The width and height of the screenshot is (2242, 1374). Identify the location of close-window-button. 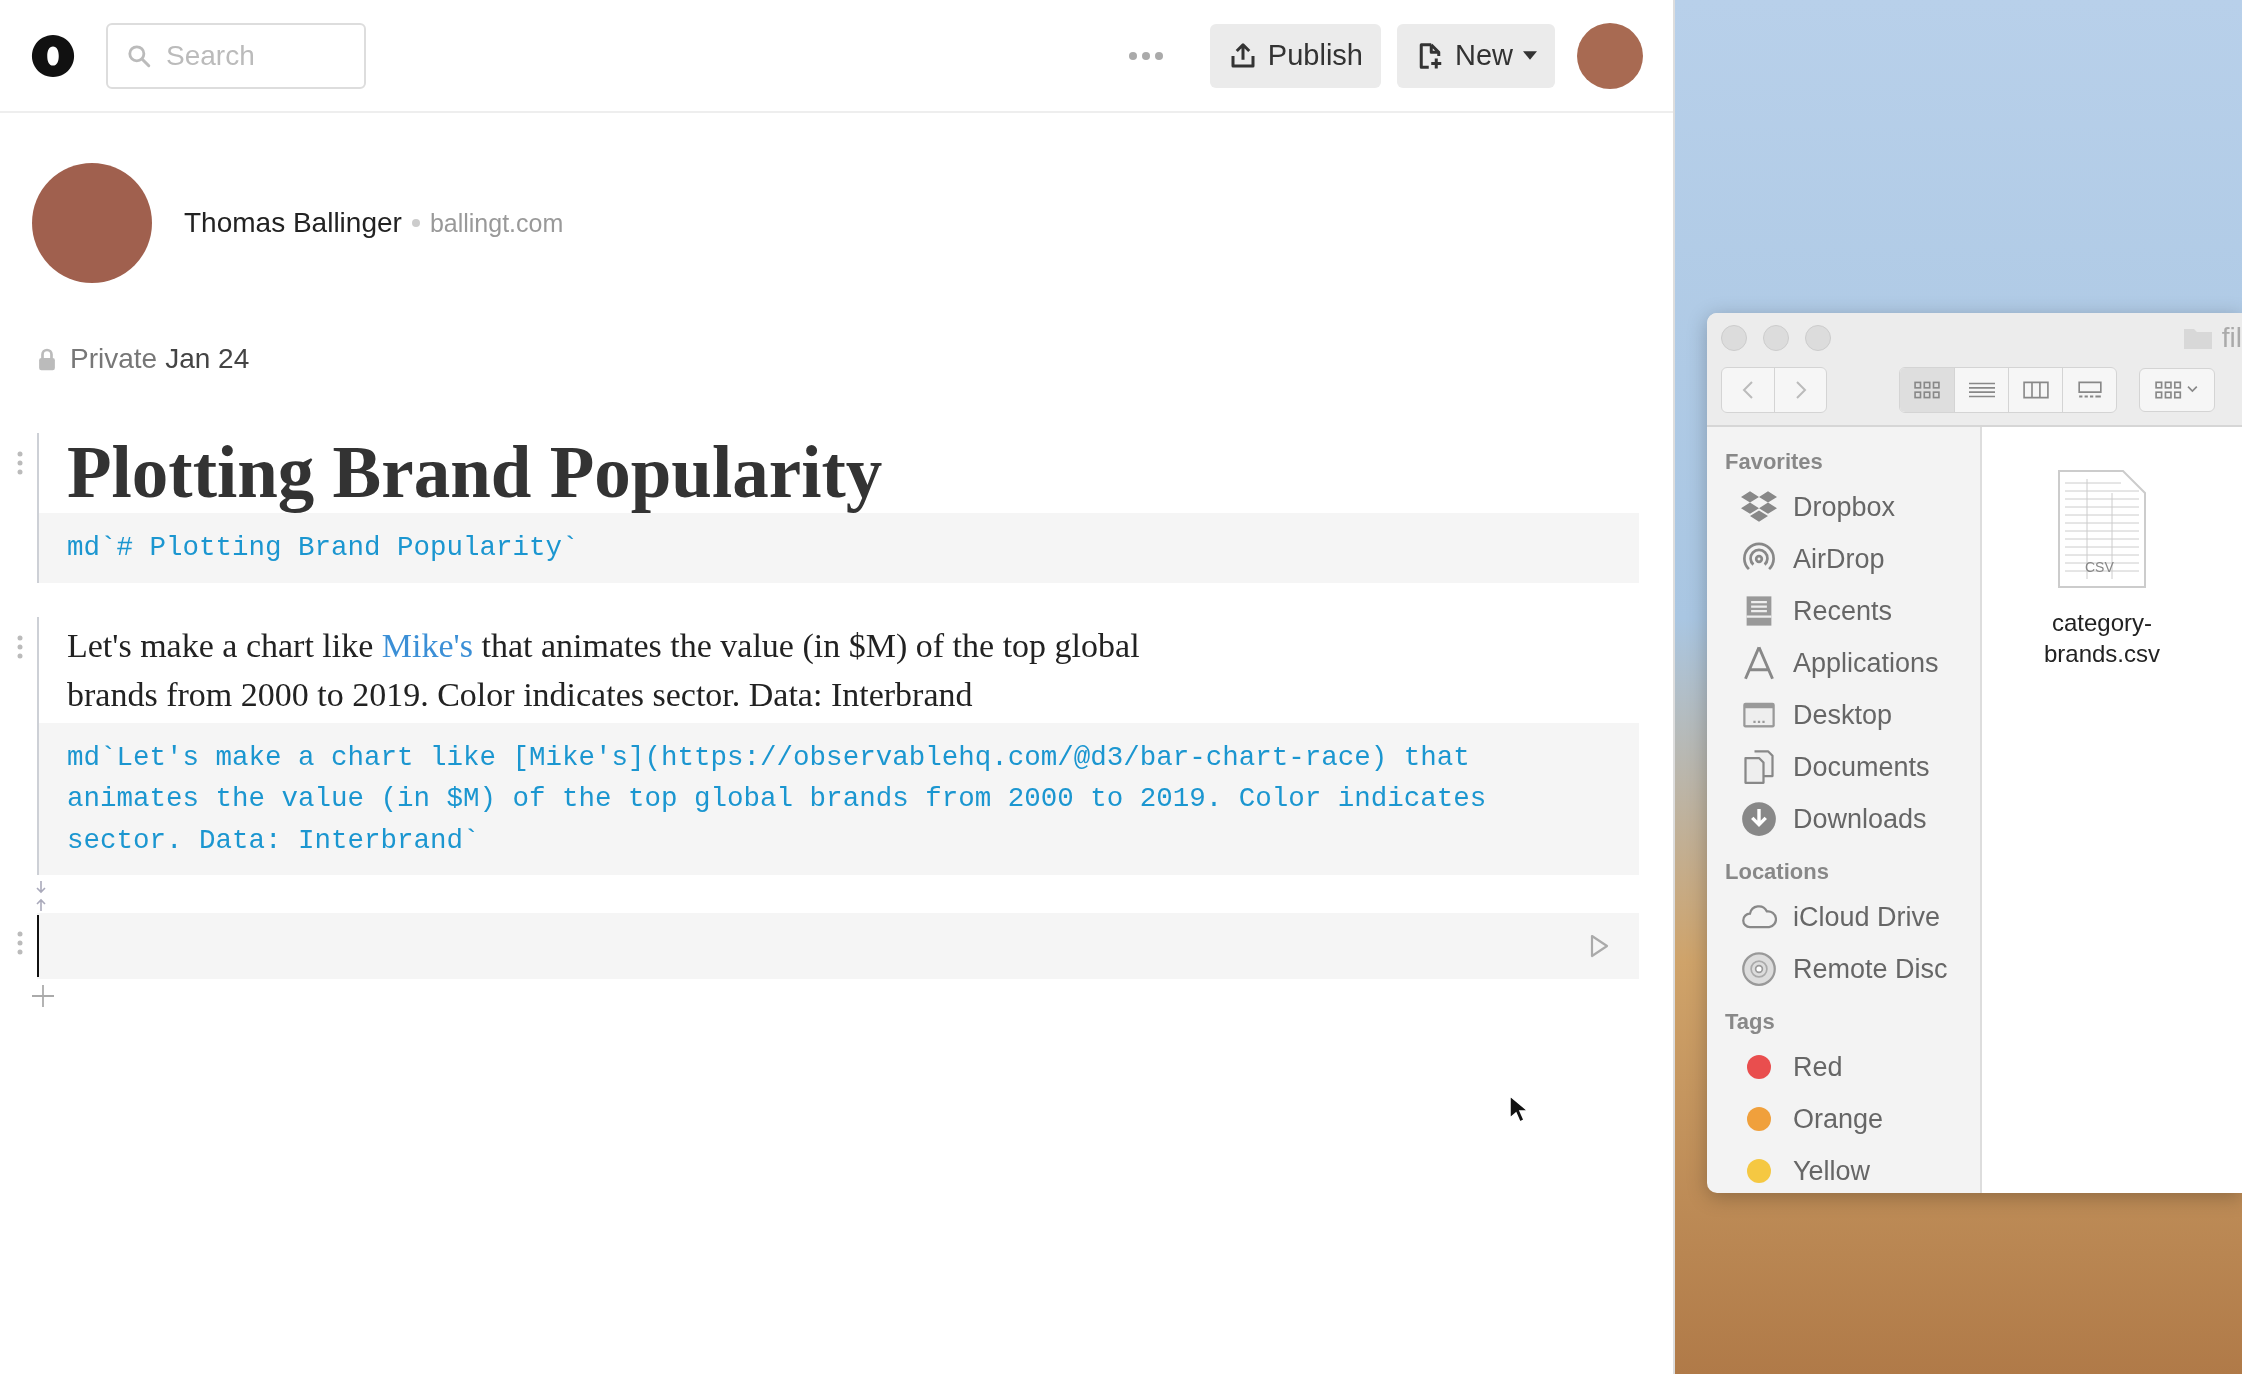
(1734, 338).